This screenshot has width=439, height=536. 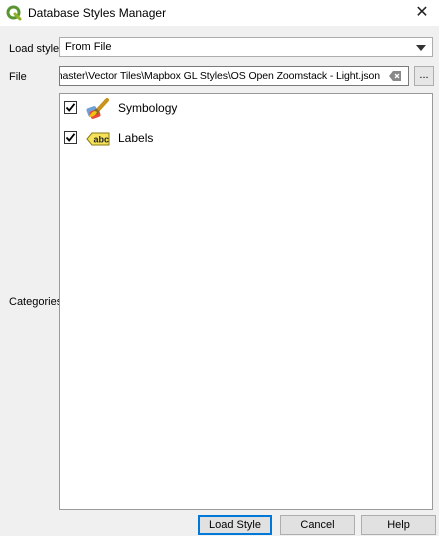 I want to click on close-button: ✕, so click(x=422, y=13).